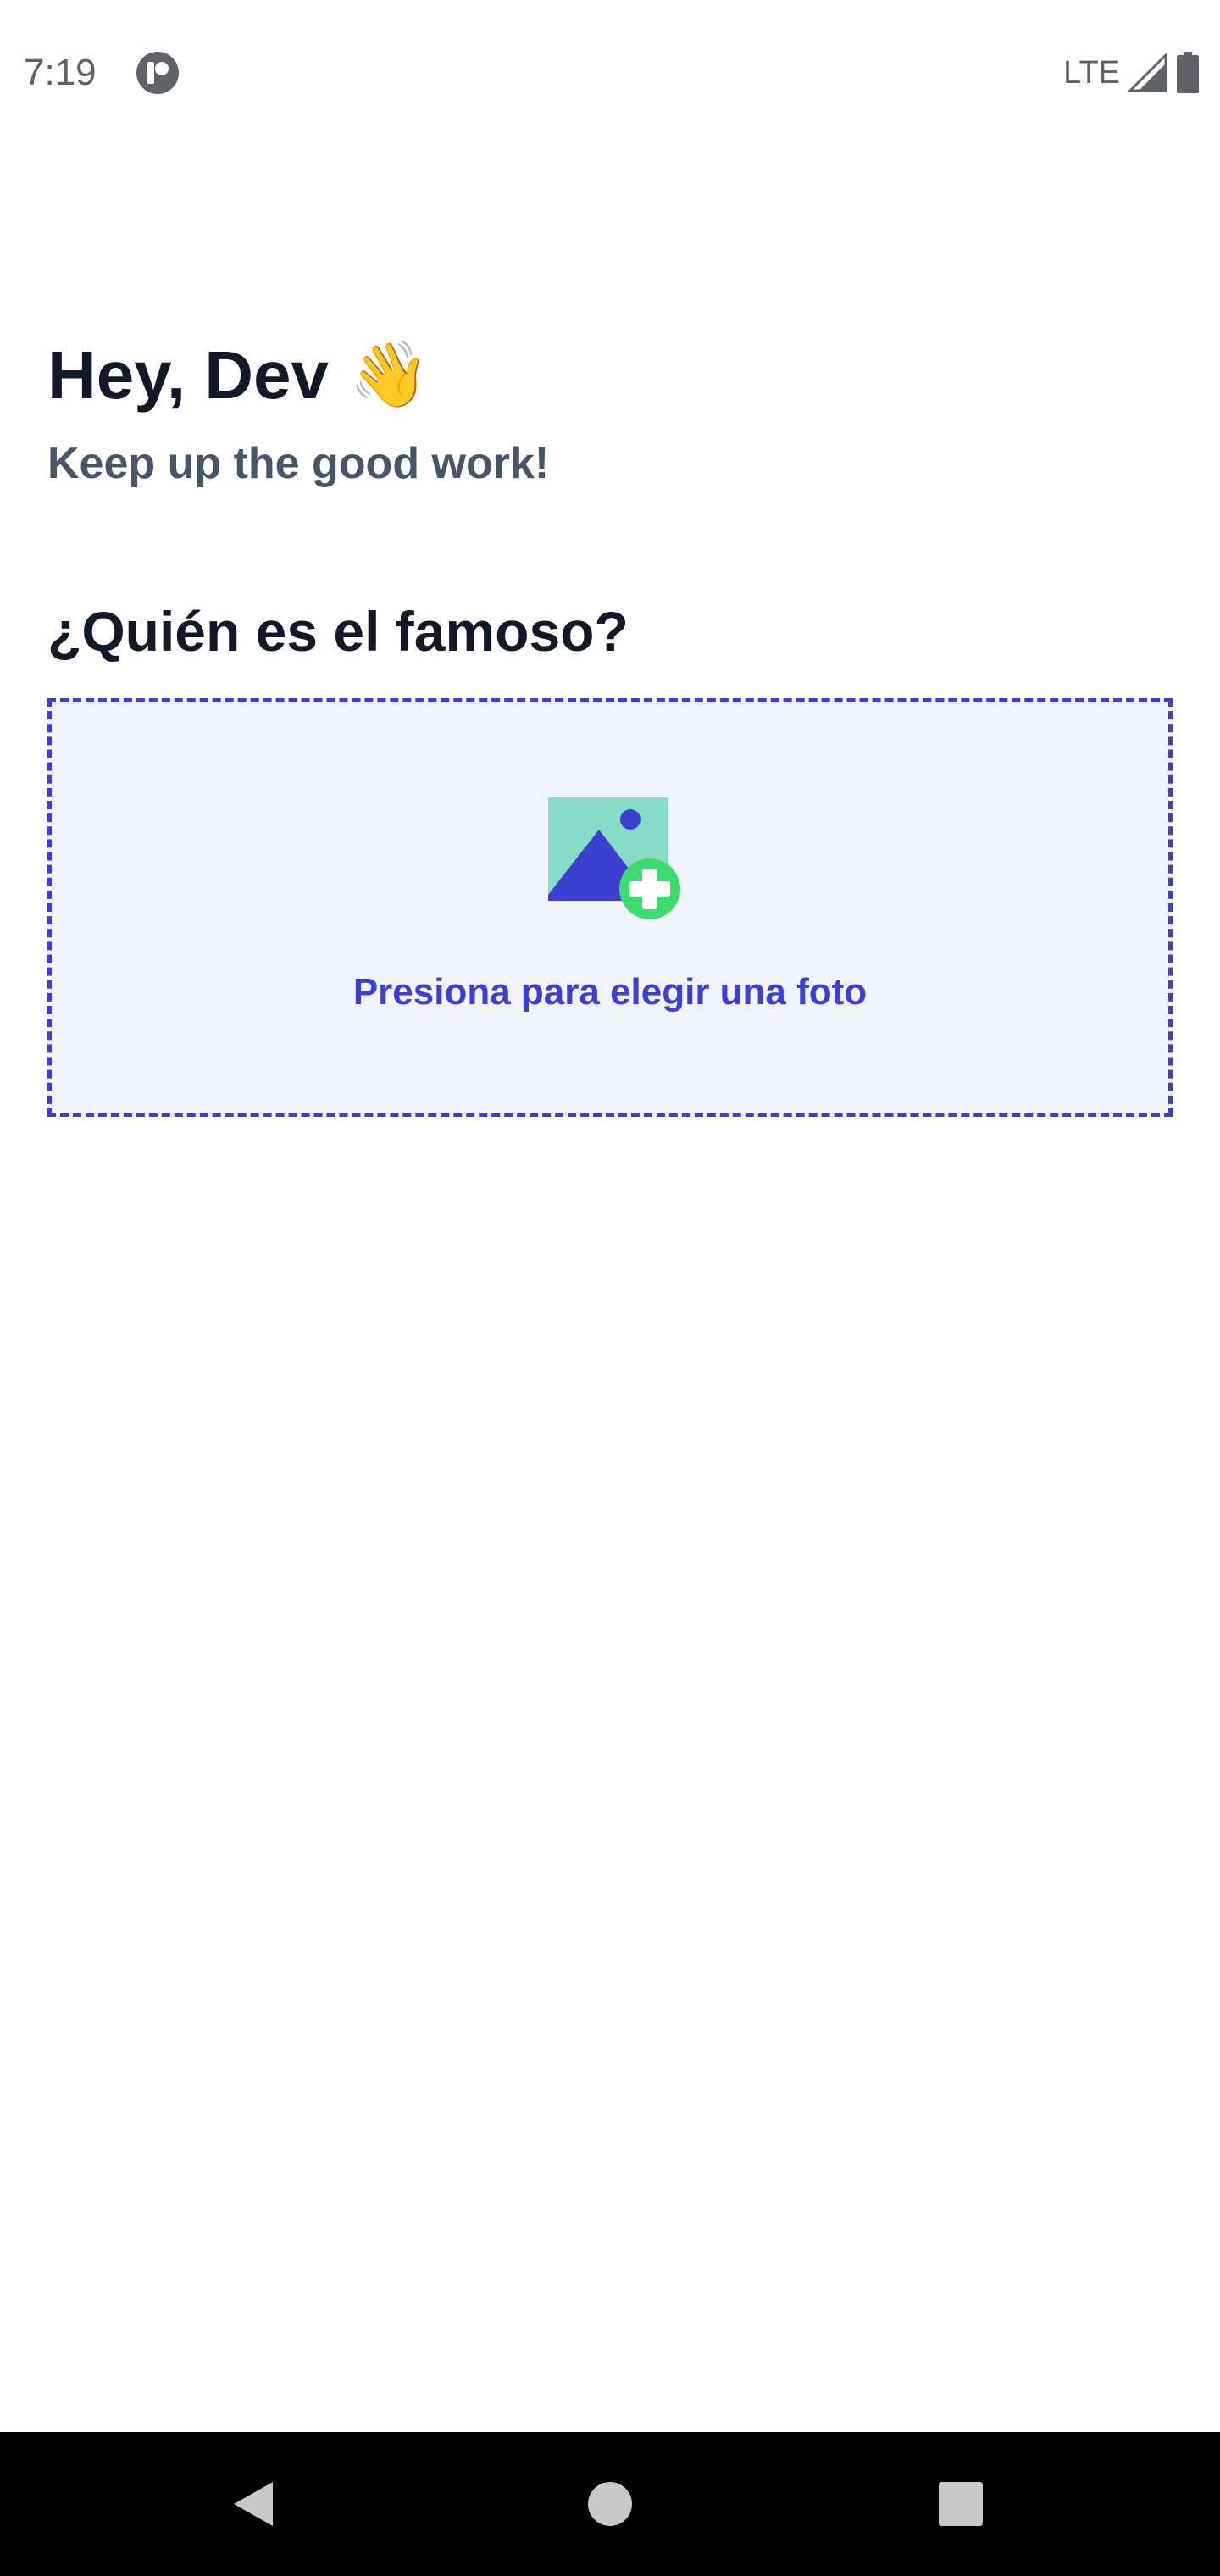  Describe the element at coordinates (298, 463) in the screenshot. I see `greeting-subtitle: Keep up the good work!` at that location.